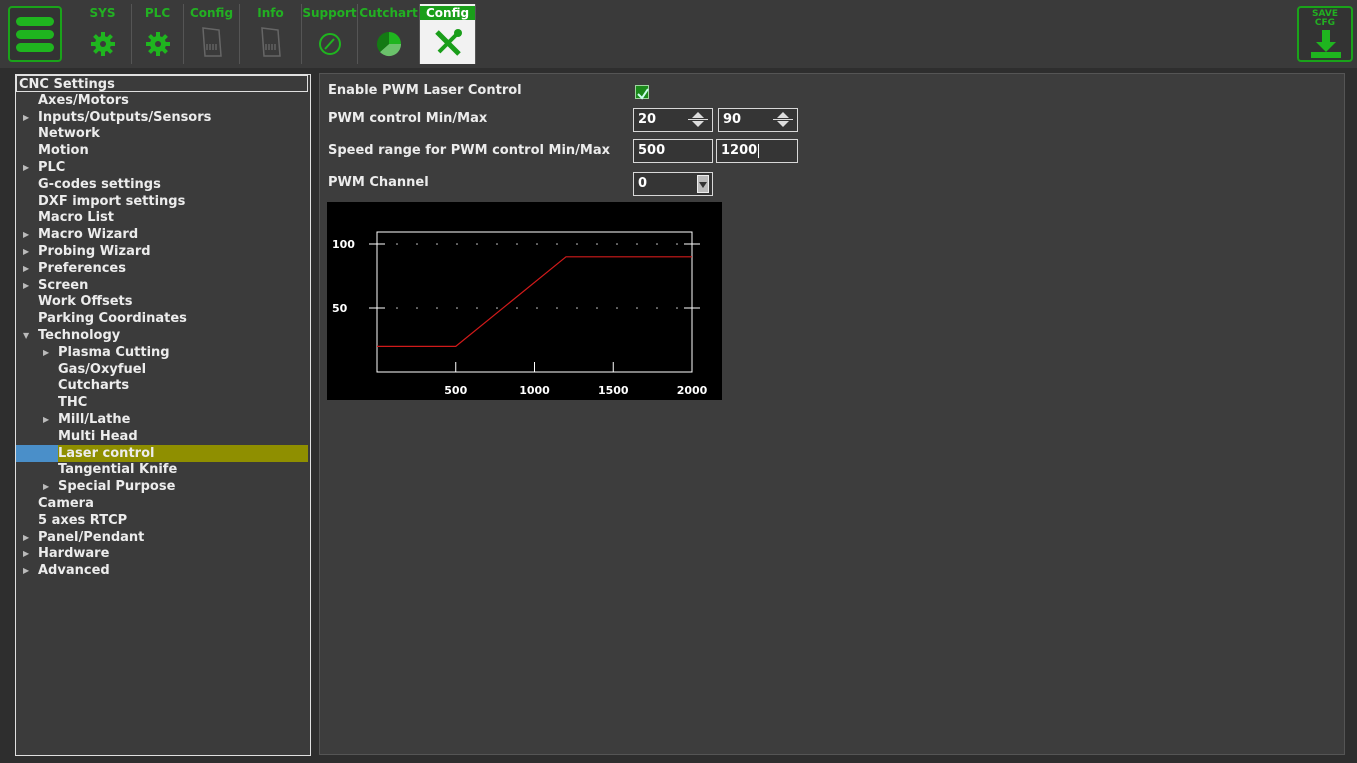 The image size is (1357, 763). I want to click on tree-item: ▶ Mill/Lathe, so click(162, 419).